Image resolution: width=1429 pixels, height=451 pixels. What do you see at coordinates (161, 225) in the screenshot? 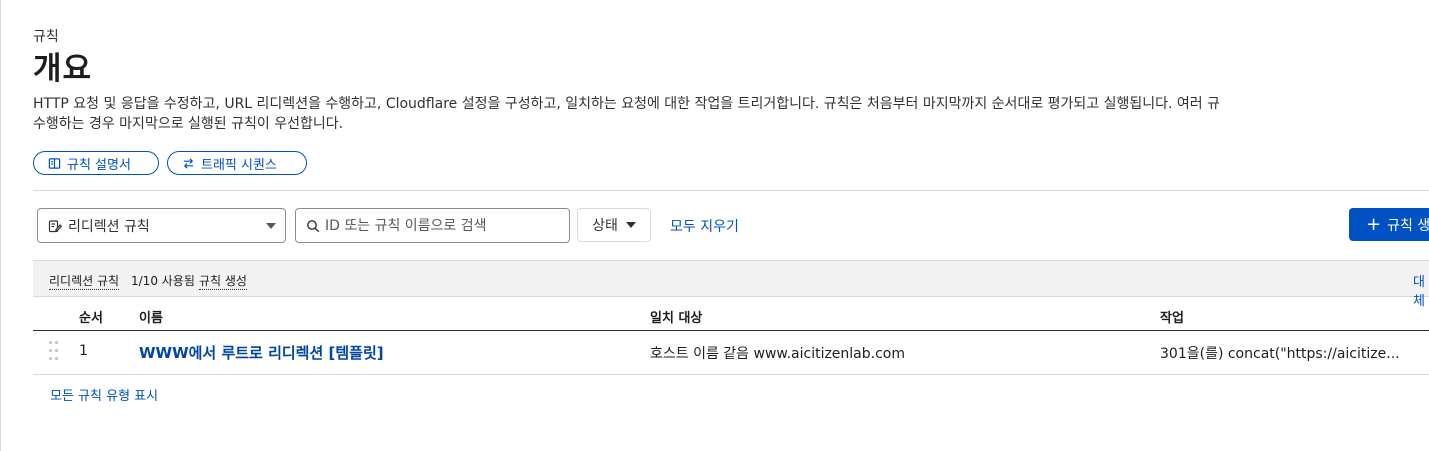
I see `rule-type-select: 리디렉션 규칙` at bounding box center [161, 225].